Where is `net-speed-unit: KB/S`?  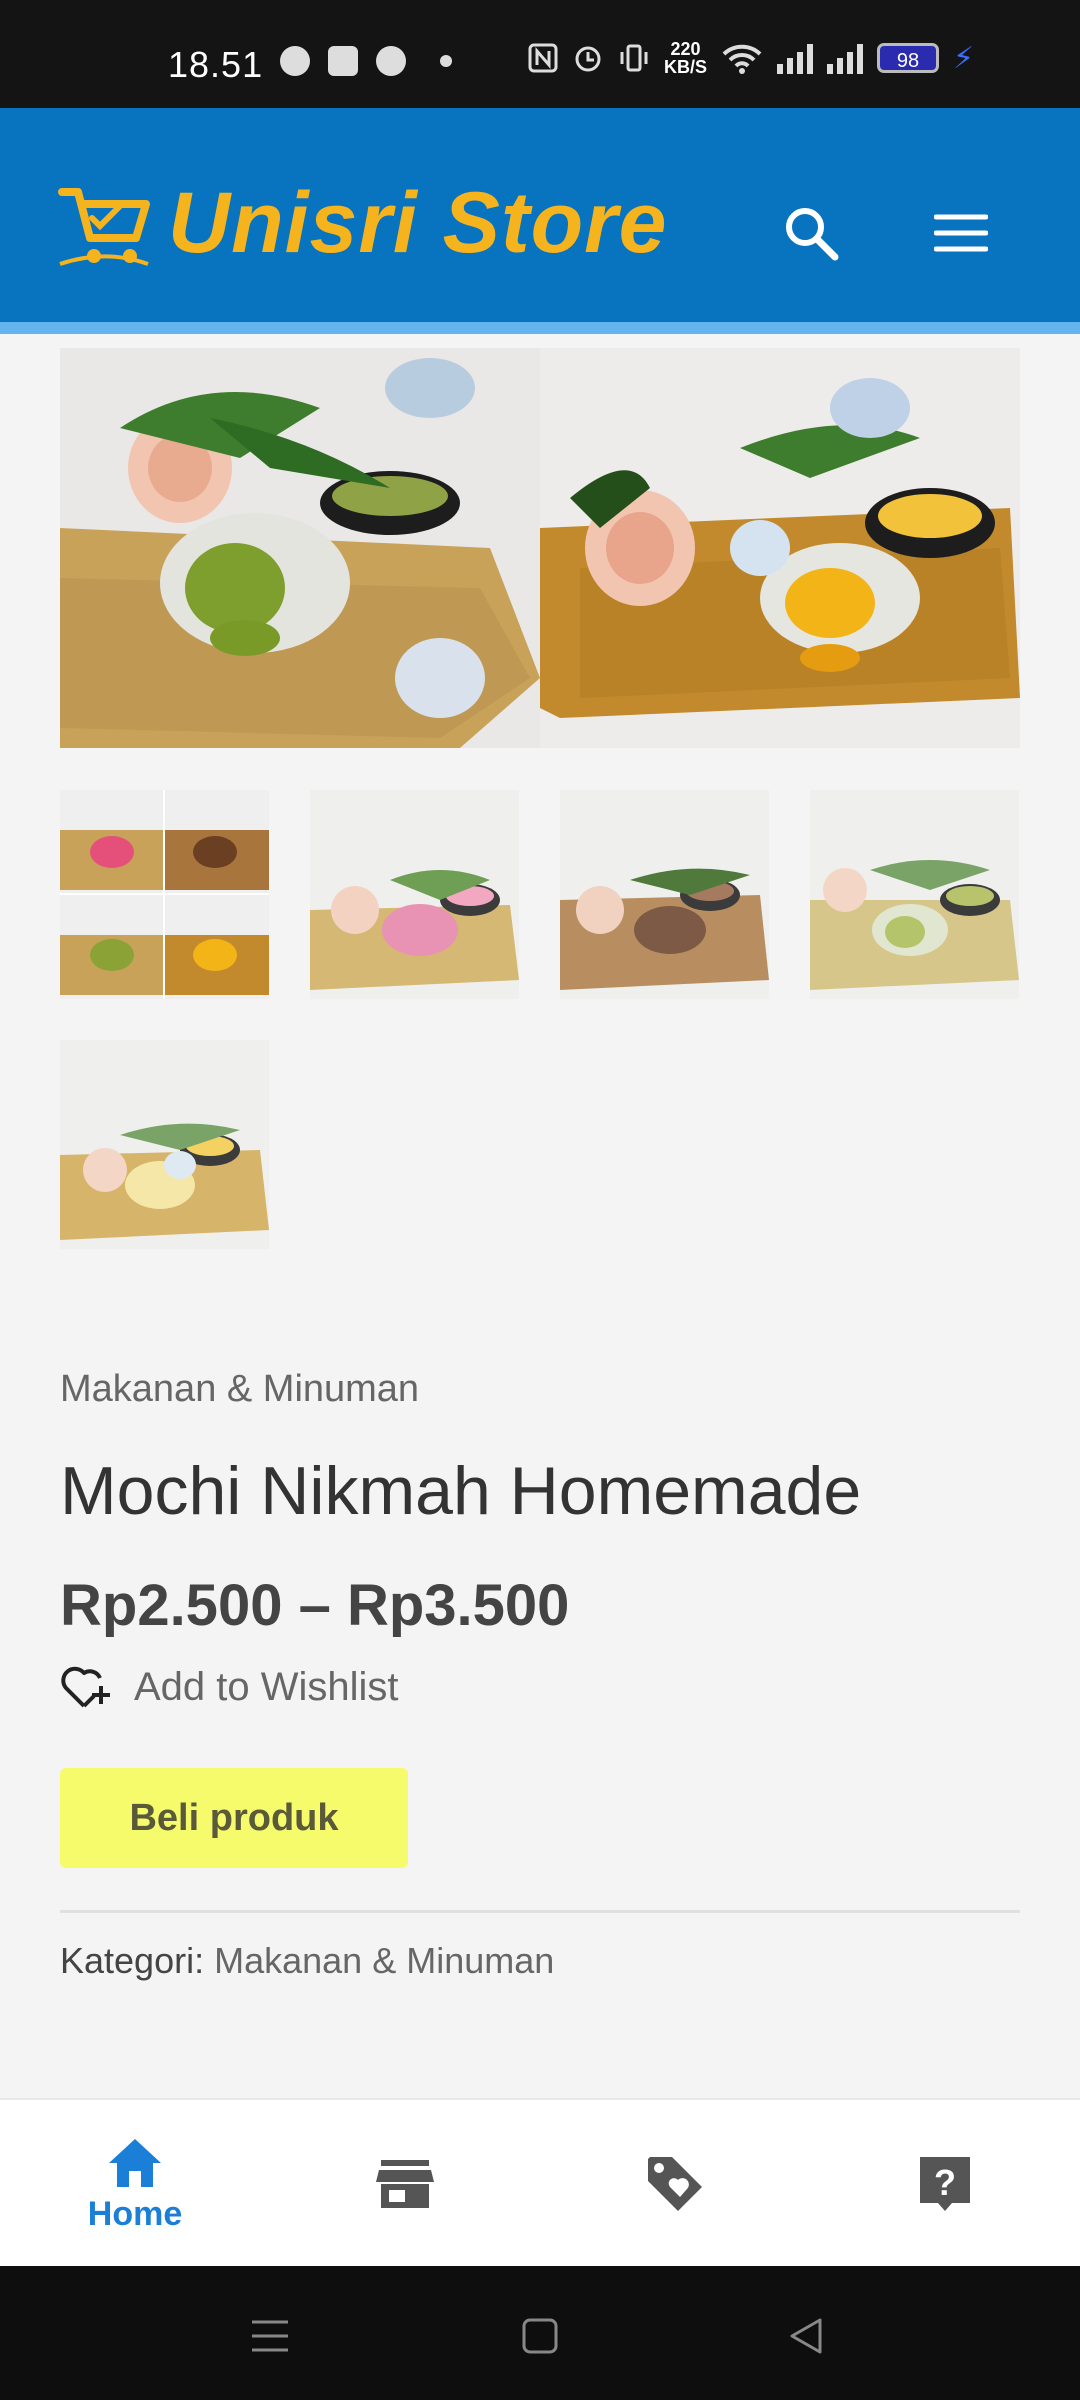
net-speed-unit: KB/S is located at coordinates (686, 67).